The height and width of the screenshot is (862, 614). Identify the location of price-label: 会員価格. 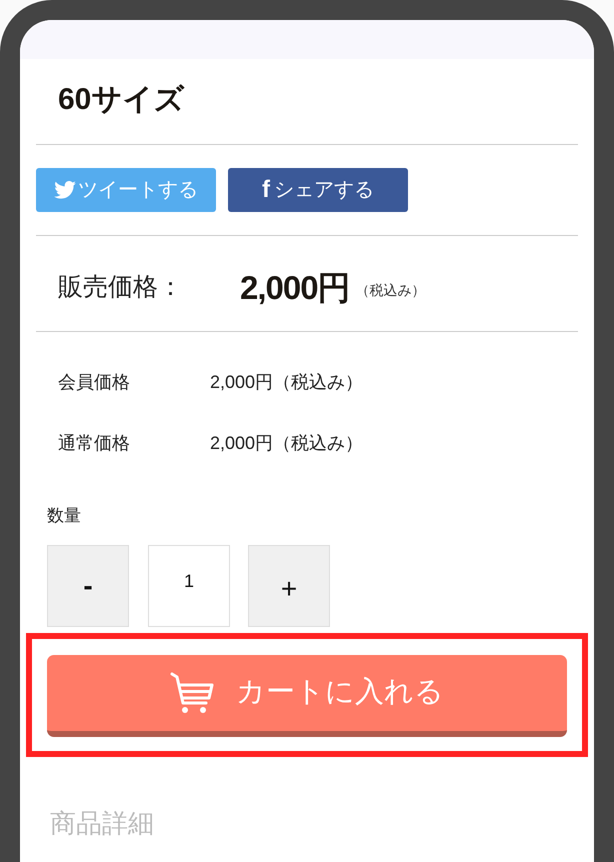
(94, 382).